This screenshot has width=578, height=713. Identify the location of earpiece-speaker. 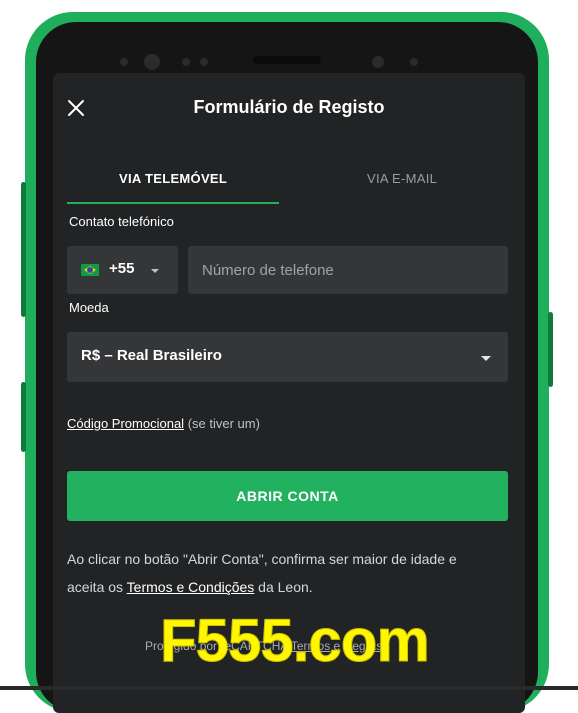
(287, 60).